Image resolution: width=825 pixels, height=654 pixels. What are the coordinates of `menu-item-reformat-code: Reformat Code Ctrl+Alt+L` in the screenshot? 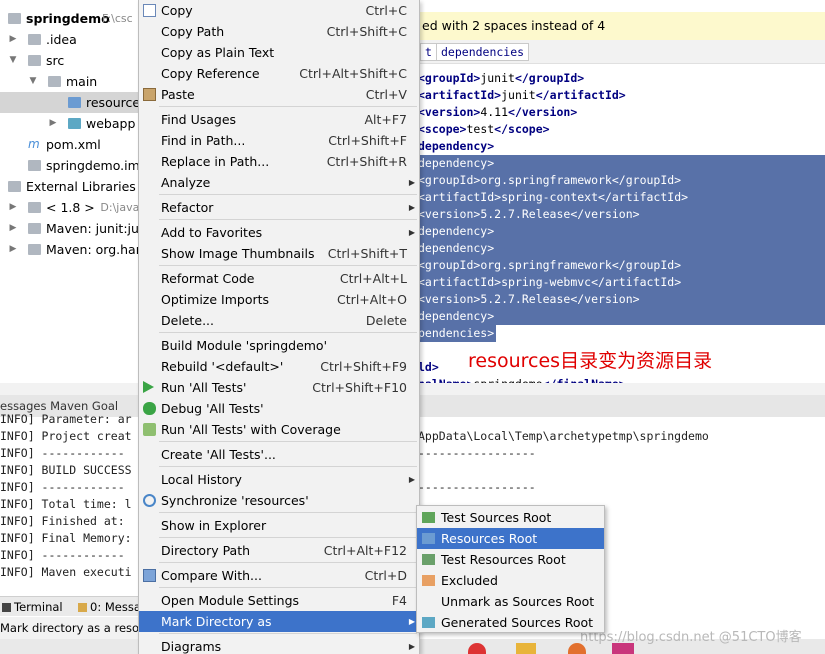 It's located at (279, 278).